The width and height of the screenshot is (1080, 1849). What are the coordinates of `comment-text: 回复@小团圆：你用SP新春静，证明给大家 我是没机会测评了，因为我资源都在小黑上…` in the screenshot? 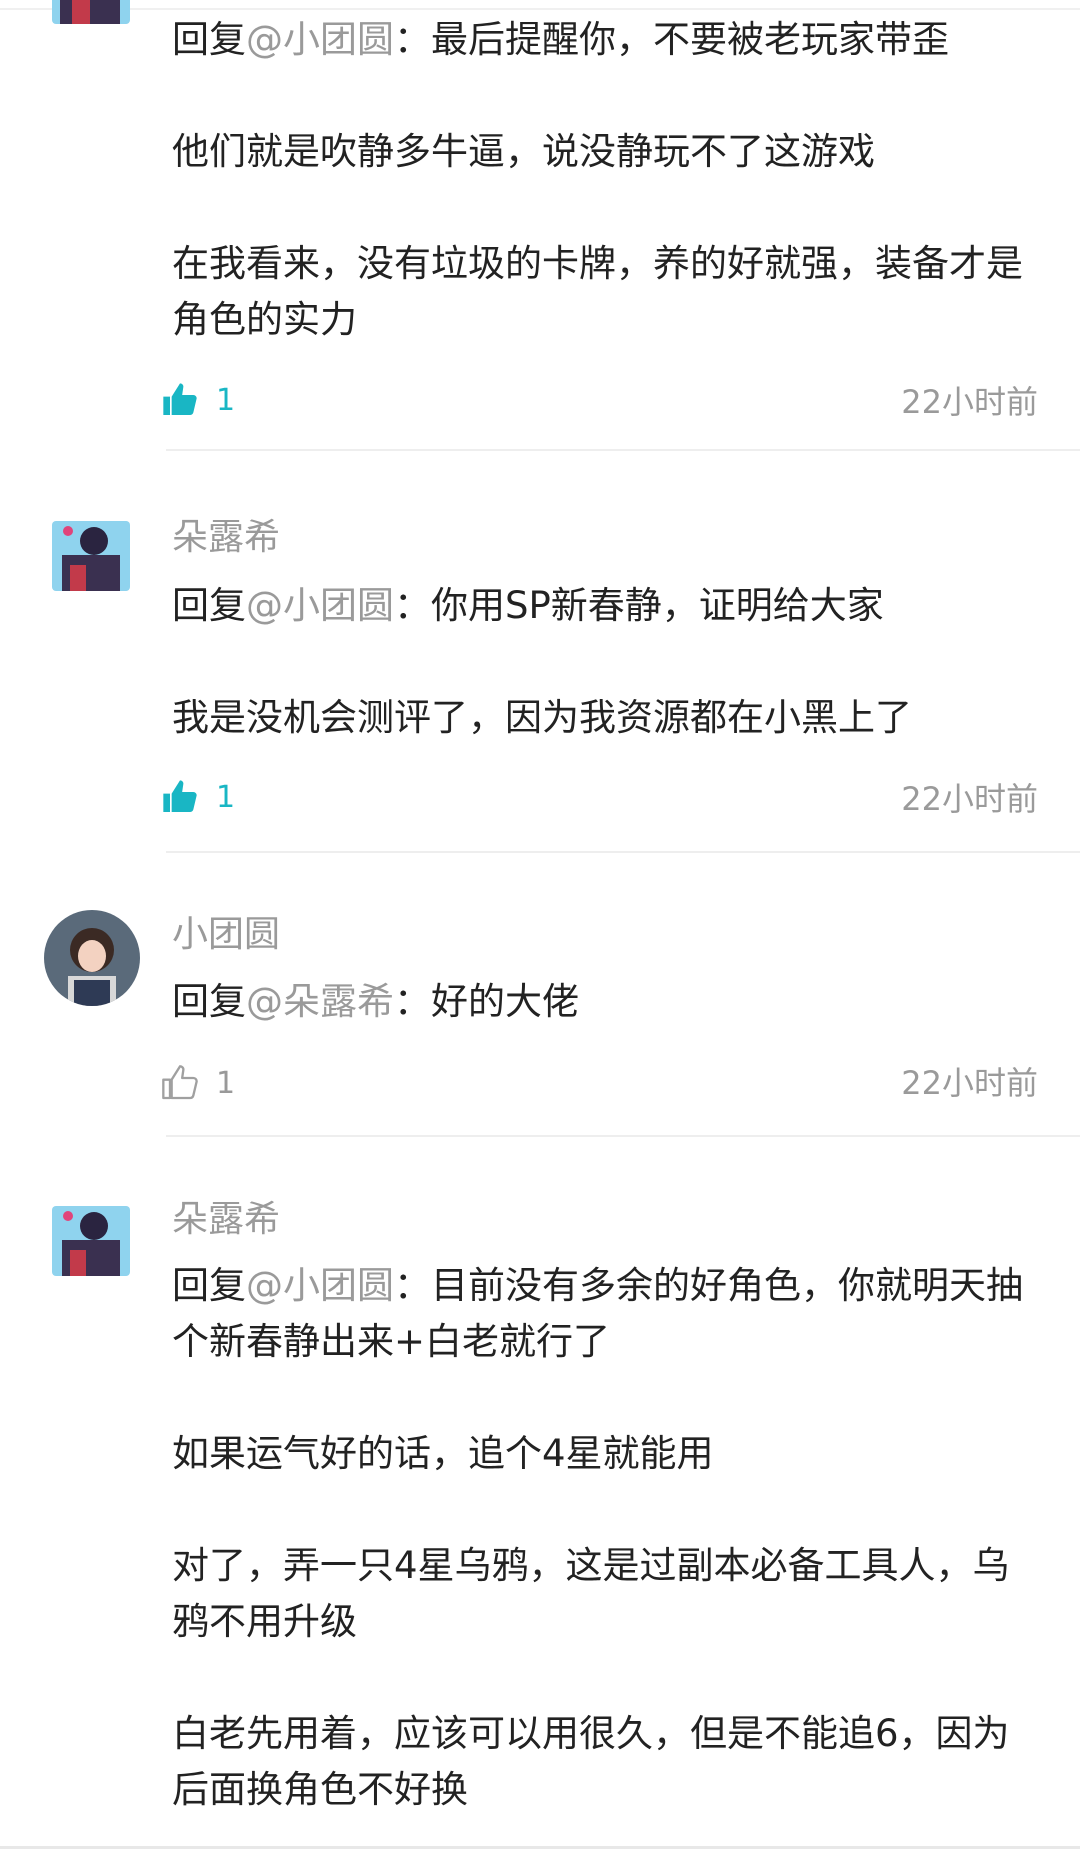 It's located at (607, 662).